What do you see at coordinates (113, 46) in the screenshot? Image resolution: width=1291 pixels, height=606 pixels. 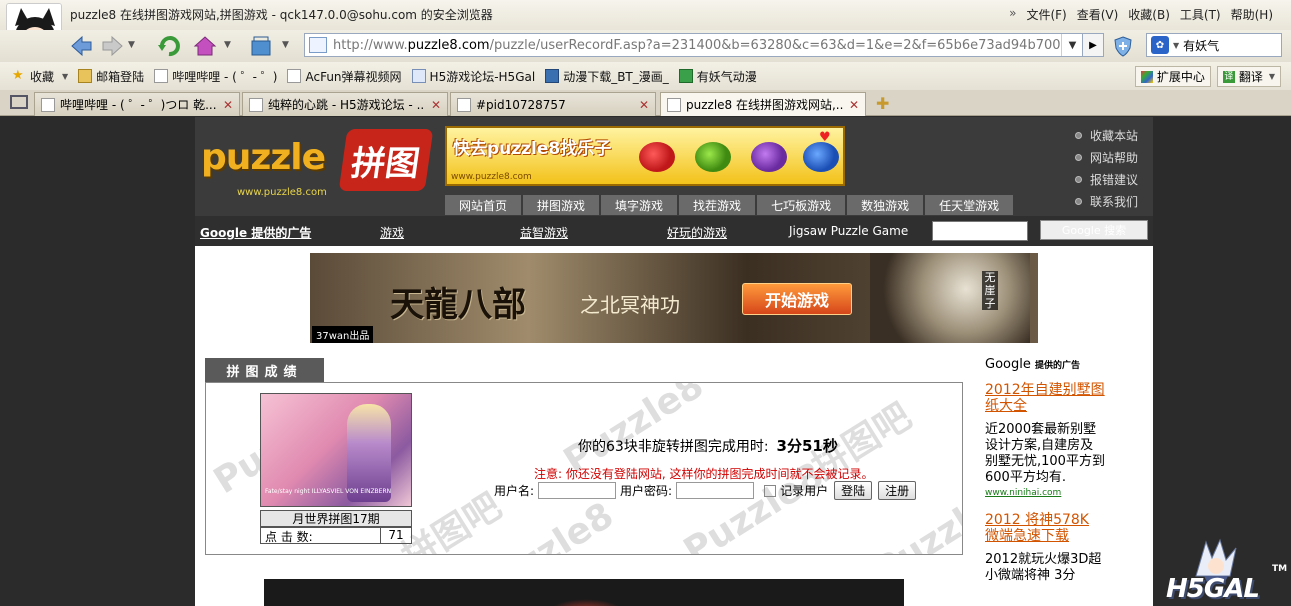 I see `forward-icon` at bounding box center [113, 46].